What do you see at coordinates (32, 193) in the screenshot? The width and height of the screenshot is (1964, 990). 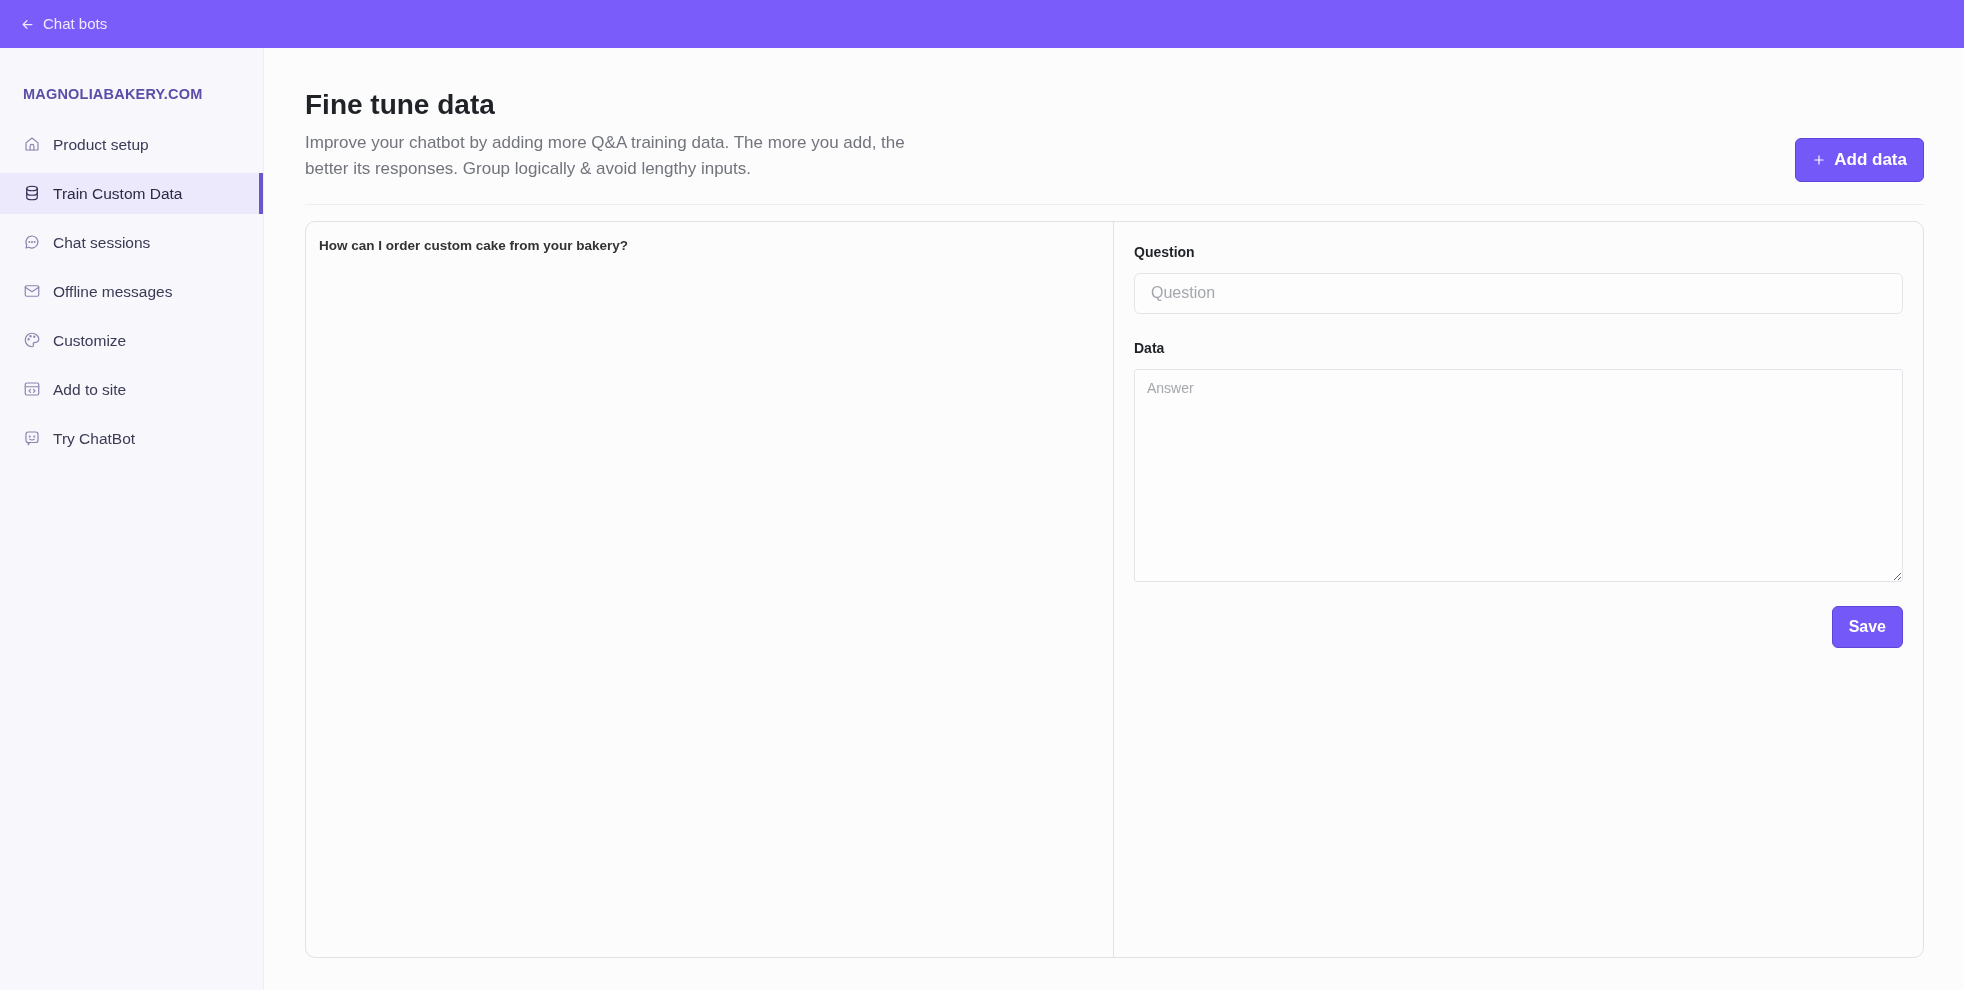 I see `database-icon` at bounding box center [32, 193].